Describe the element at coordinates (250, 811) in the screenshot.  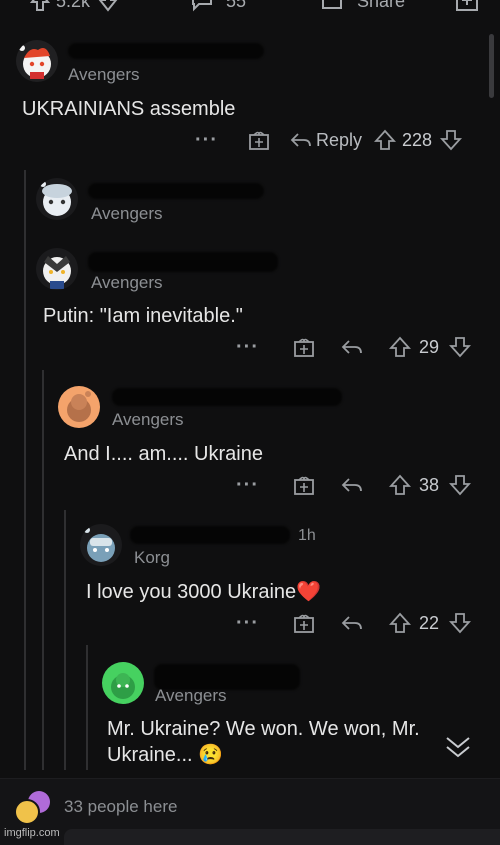
I see `presence-bar: 33 people here imgflip.com` at that location.